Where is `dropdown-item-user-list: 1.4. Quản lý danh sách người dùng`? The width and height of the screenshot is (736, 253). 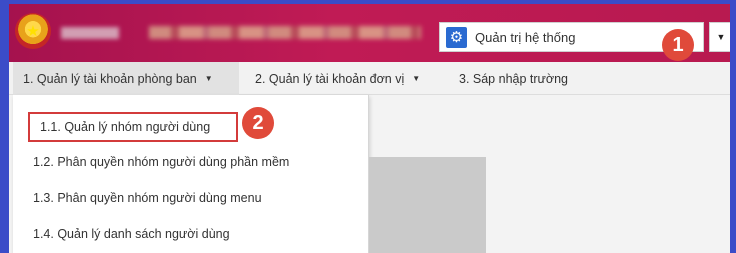
dropdown-item-user-list: 1.4. Quản lý danh sách người dùng is located at coordinates (131, 234).